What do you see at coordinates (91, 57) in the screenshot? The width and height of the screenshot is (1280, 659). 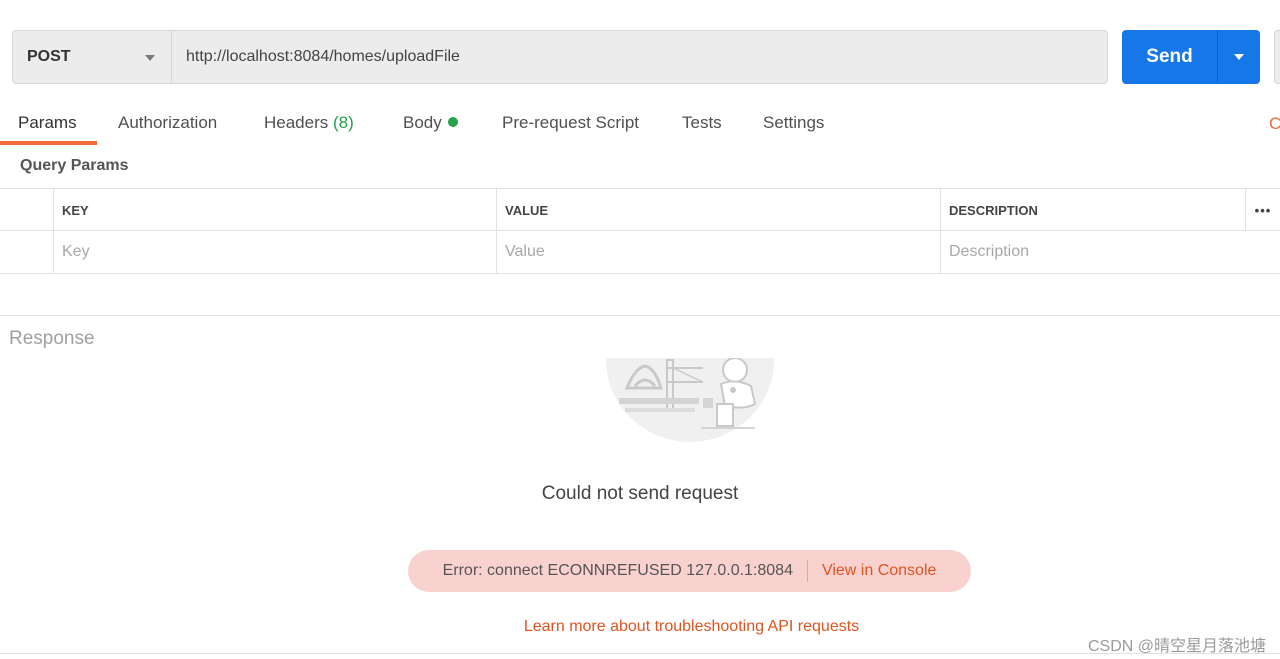 I see `method-select: POST` at bounding box center [91, 57].